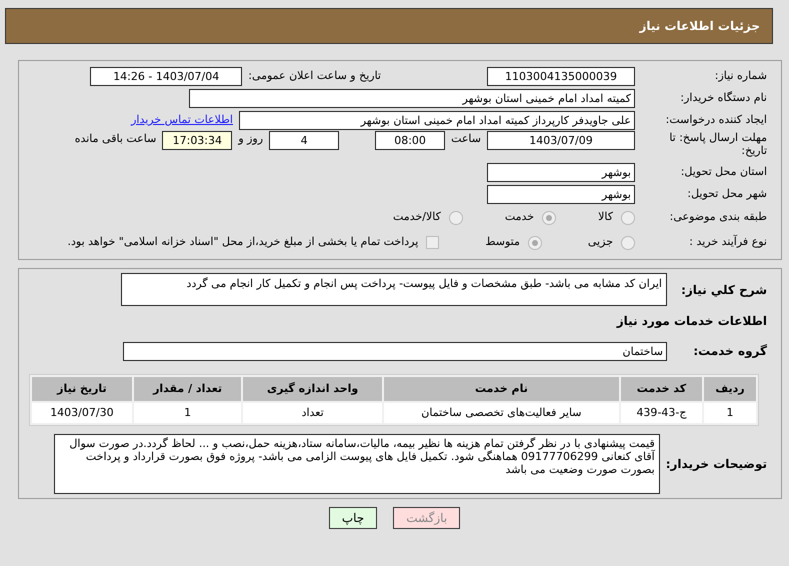  I want to click on field-label: شماره نیاز:, so click(741, 76).